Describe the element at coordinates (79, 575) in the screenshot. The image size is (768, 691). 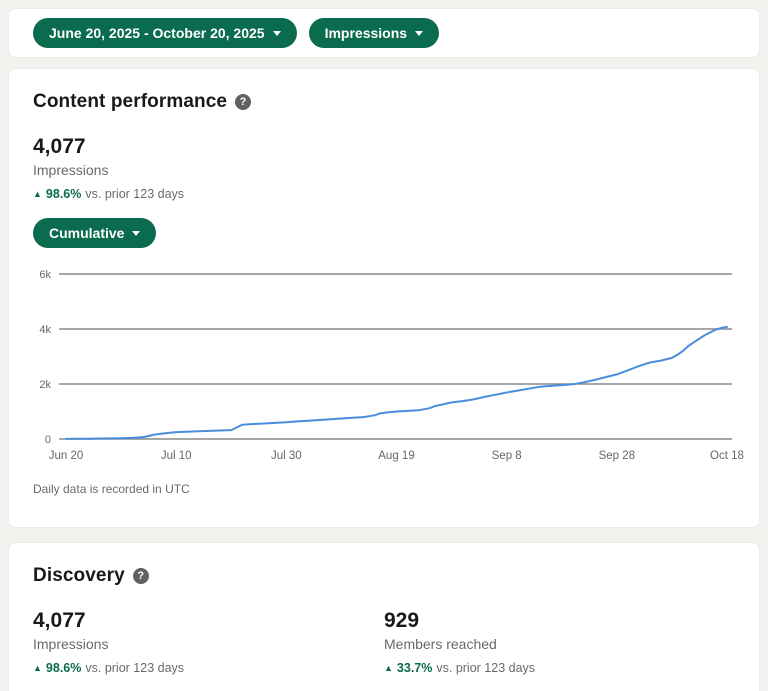
I see `card-title: Discovery` at that location.